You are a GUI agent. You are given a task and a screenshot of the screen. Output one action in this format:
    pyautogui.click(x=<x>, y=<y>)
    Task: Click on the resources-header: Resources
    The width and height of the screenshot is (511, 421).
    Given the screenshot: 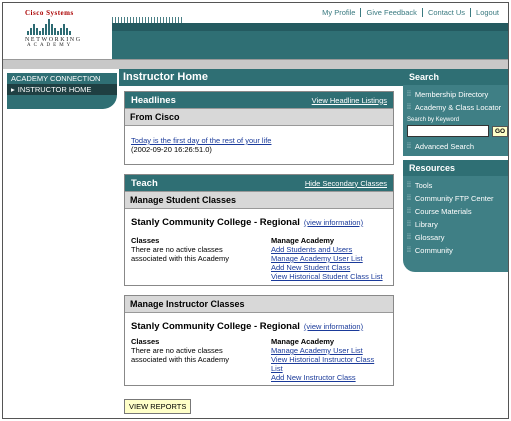 What is the action you would take?
    pyautogui.click(x=455, y=168)
    